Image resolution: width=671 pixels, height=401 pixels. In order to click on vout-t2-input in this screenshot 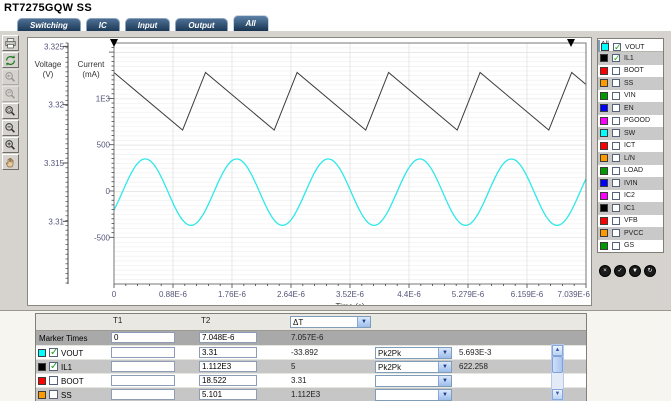, I will do `click(228, 352)`.